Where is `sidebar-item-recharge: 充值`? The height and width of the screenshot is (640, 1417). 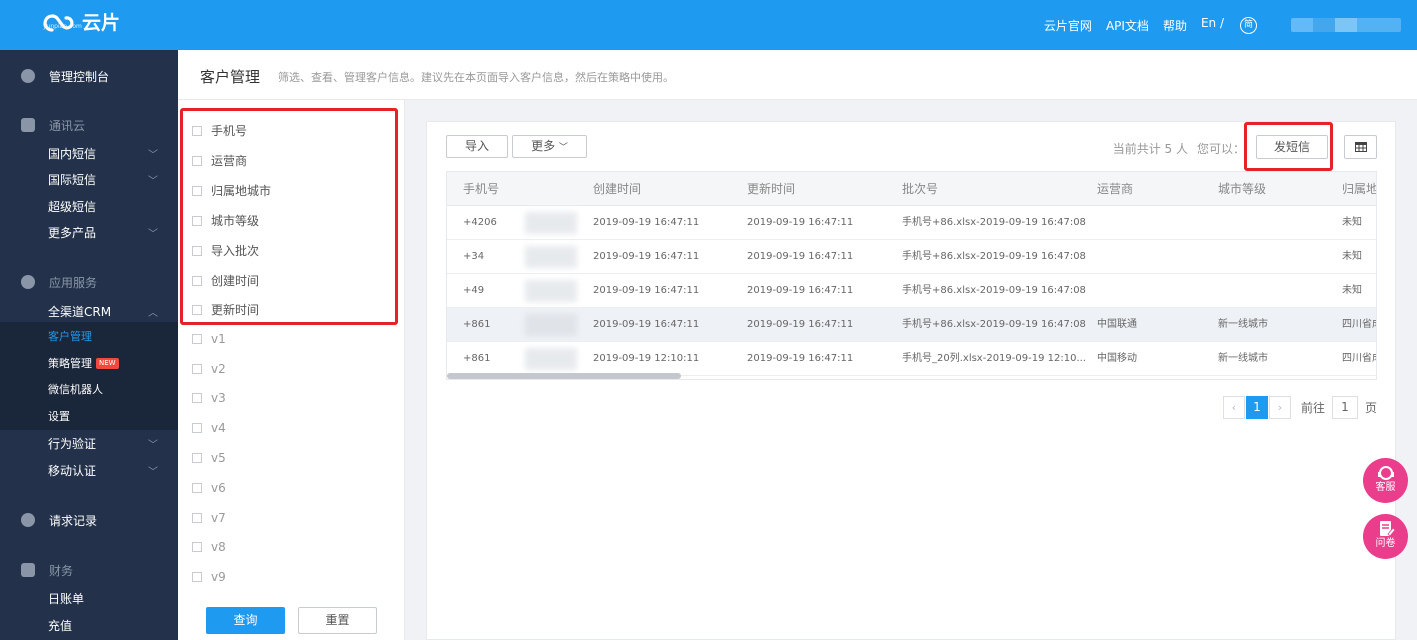
sidebar-item-recharge: 充值 is located at coordinates (89, 625).